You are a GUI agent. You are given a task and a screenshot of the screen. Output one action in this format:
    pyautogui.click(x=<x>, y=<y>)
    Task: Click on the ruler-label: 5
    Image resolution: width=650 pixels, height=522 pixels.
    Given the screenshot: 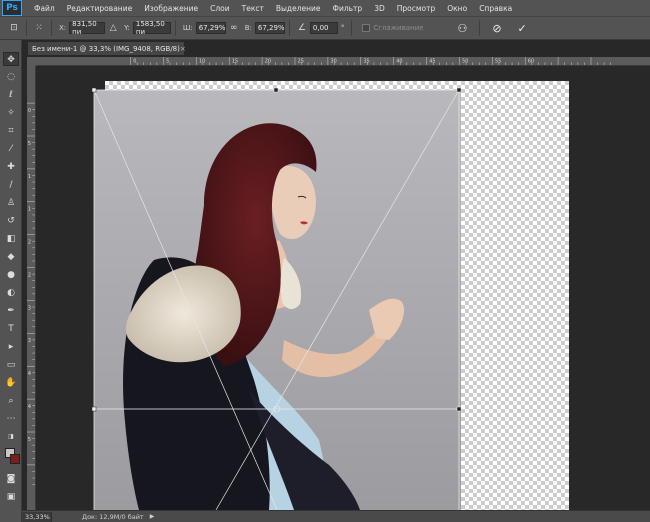 What is the action you would take?
    pyautogui.click(x=29, y=144)
    